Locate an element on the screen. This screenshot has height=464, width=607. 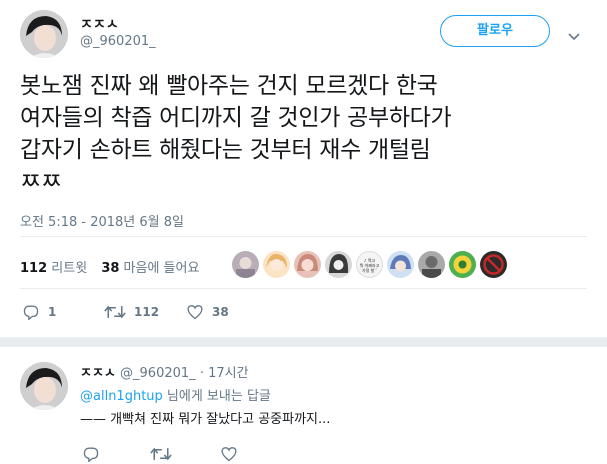
tweet-text-line: 여자들의 착즙 어디까지 갈 것인가 공부하다가 is located at coordinates (236, 118).